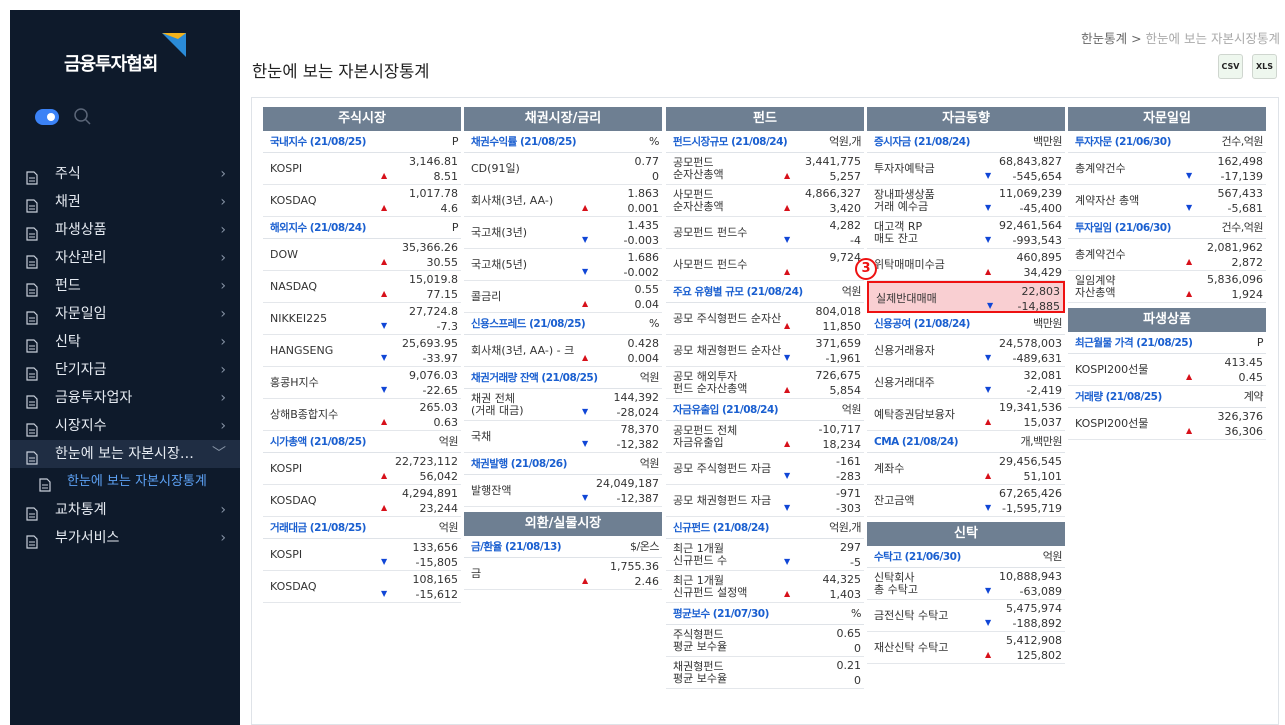 The image size is (1285, 725). What do you see at coordinates (318, 142) in the screenshot?
I see `section-title: 국내지수 (21/08/25)` at bounding box center [318, 142].